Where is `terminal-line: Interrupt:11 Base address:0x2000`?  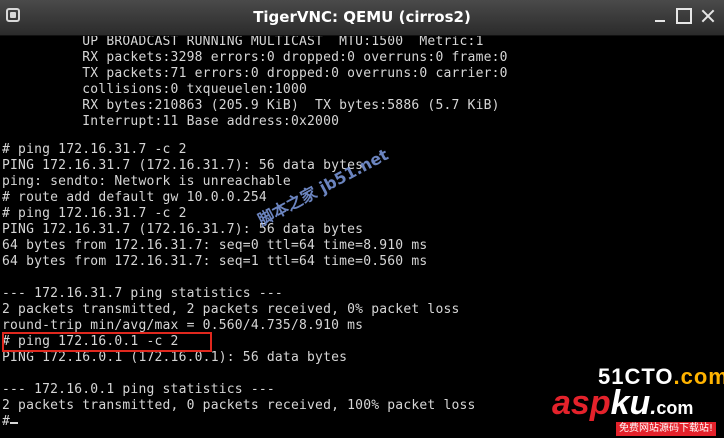
terminal-line: Interrupt:11 Base address:0x2000 is located at coordinates (171, 121).